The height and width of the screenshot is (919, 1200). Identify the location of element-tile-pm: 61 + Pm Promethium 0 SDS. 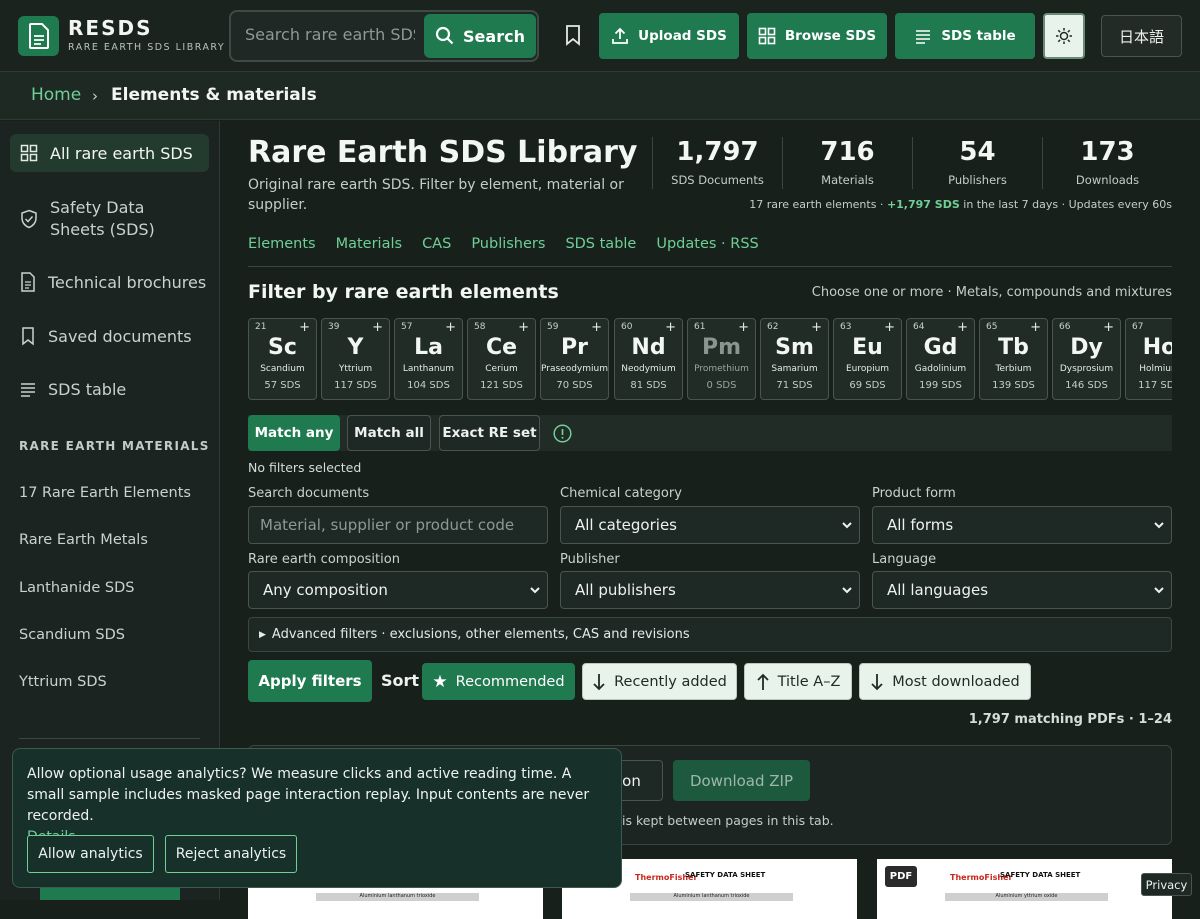
(721, 359).